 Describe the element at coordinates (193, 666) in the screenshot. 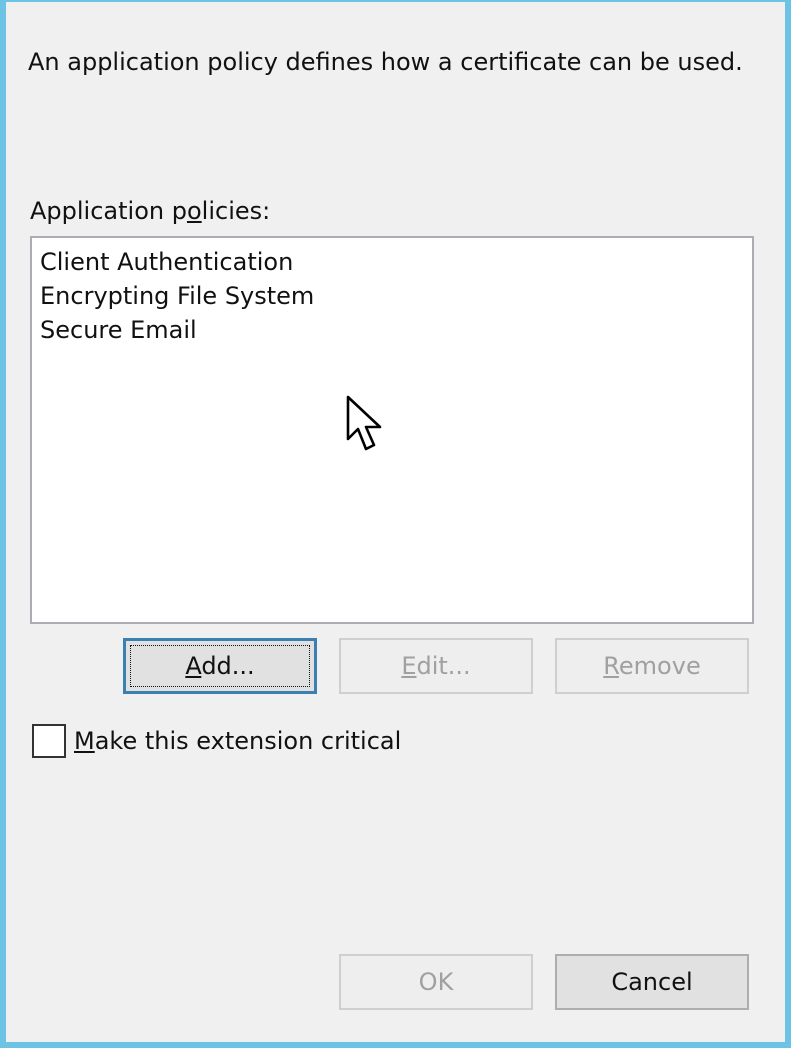

I see `accelerator: A` at that location.